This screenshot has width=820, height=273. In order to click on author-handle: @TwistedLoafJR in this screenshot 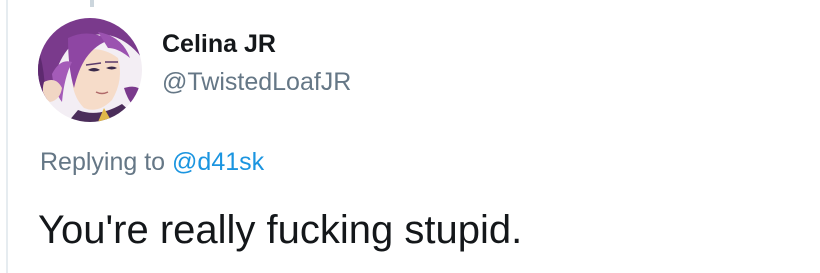, I will do `click(256, 82)`.